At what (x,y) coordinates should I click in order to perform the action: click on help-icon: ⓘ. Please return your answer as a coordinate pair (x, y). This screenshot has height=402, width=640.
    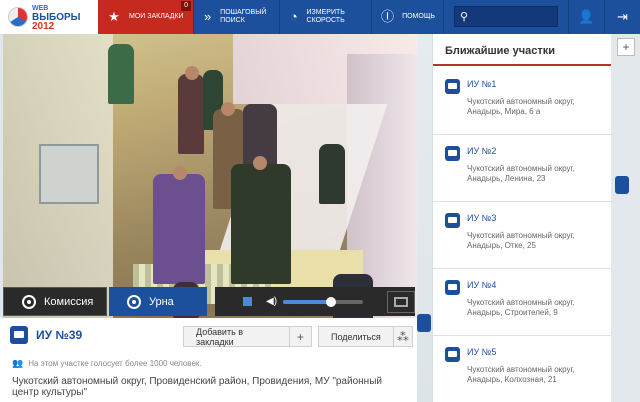
    Looking at the image, I should click on (388, 16).